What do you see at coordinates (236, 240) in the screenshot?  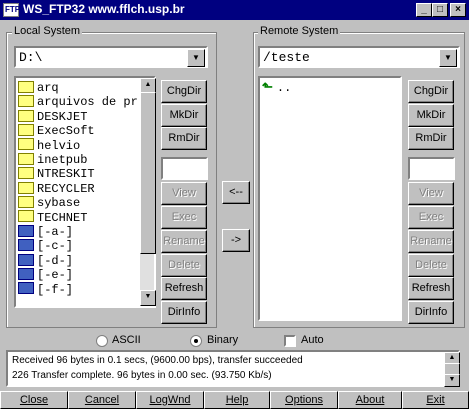 I see `transfer-to-remote-button: ->` at bounding box center [236, 240].